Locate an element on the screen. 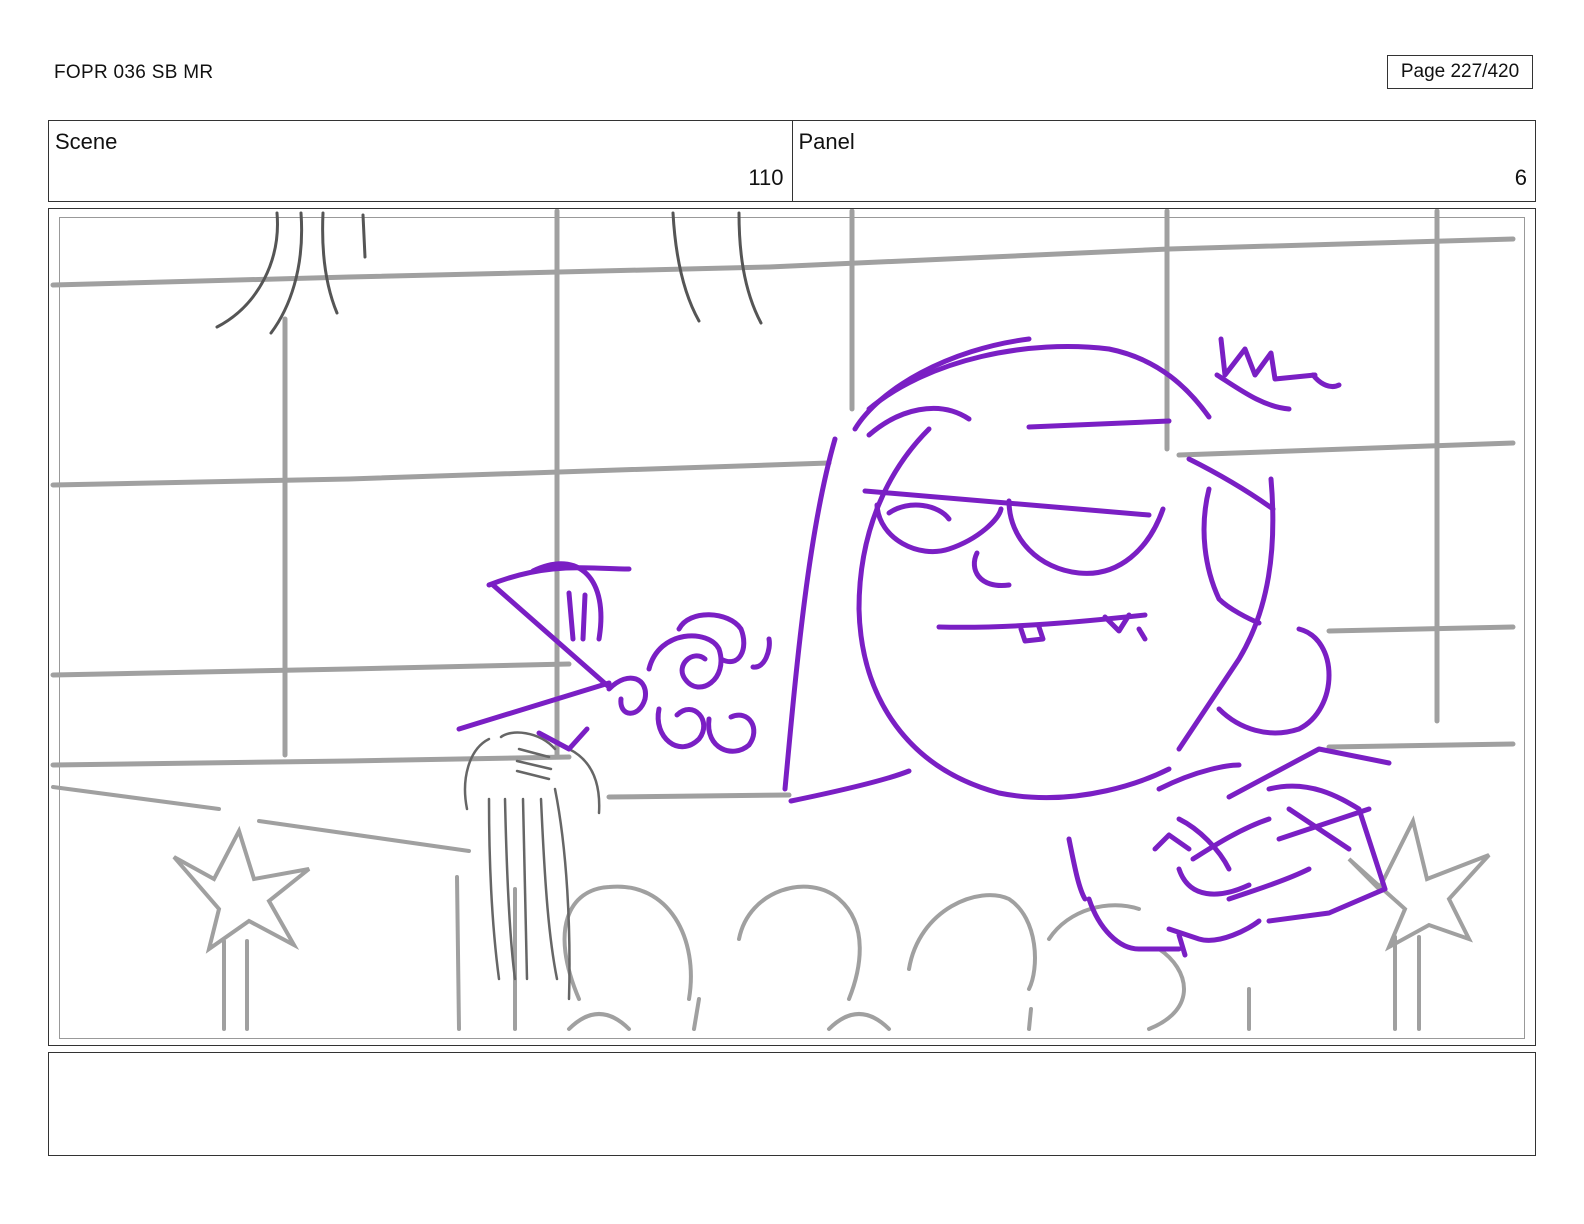  scene-panel-info: Scene 110 Panel 6 is located at coordinates (792, 161).